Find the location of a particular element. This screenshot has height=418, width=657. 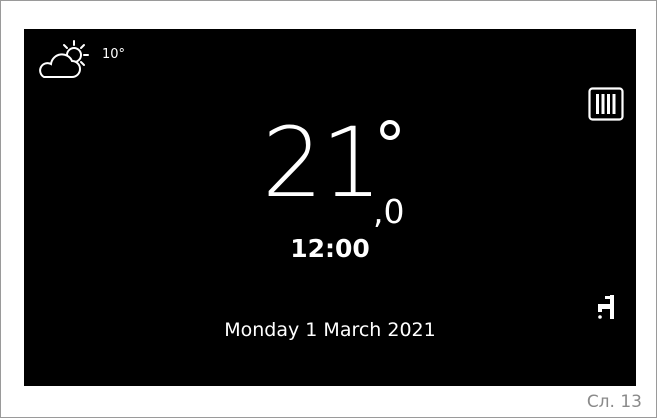

figure-caption: Сл. 13 is located at coordinates (614, 402).